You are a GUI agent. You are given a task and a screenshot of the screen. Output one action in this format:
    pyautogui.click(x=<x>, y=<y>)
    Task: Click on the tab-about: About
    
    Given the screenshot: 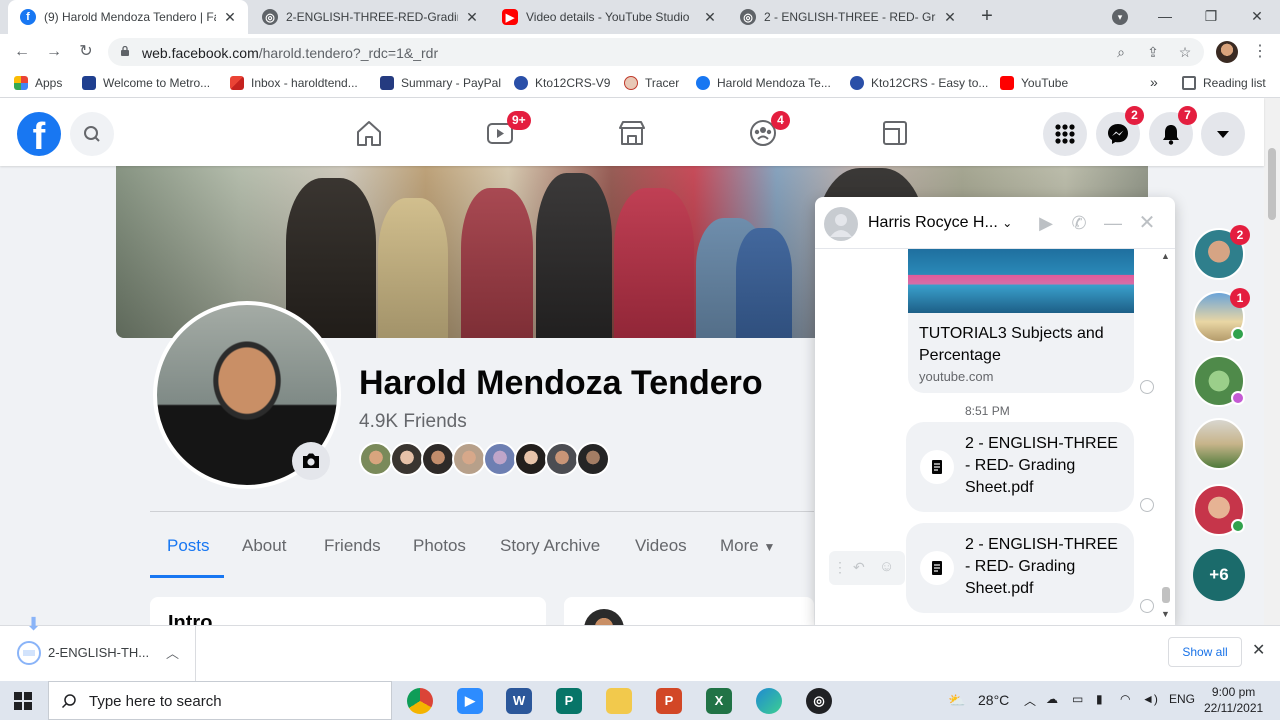 What is the action you would take?
    pyautogui.click(x=264, y=546)
    